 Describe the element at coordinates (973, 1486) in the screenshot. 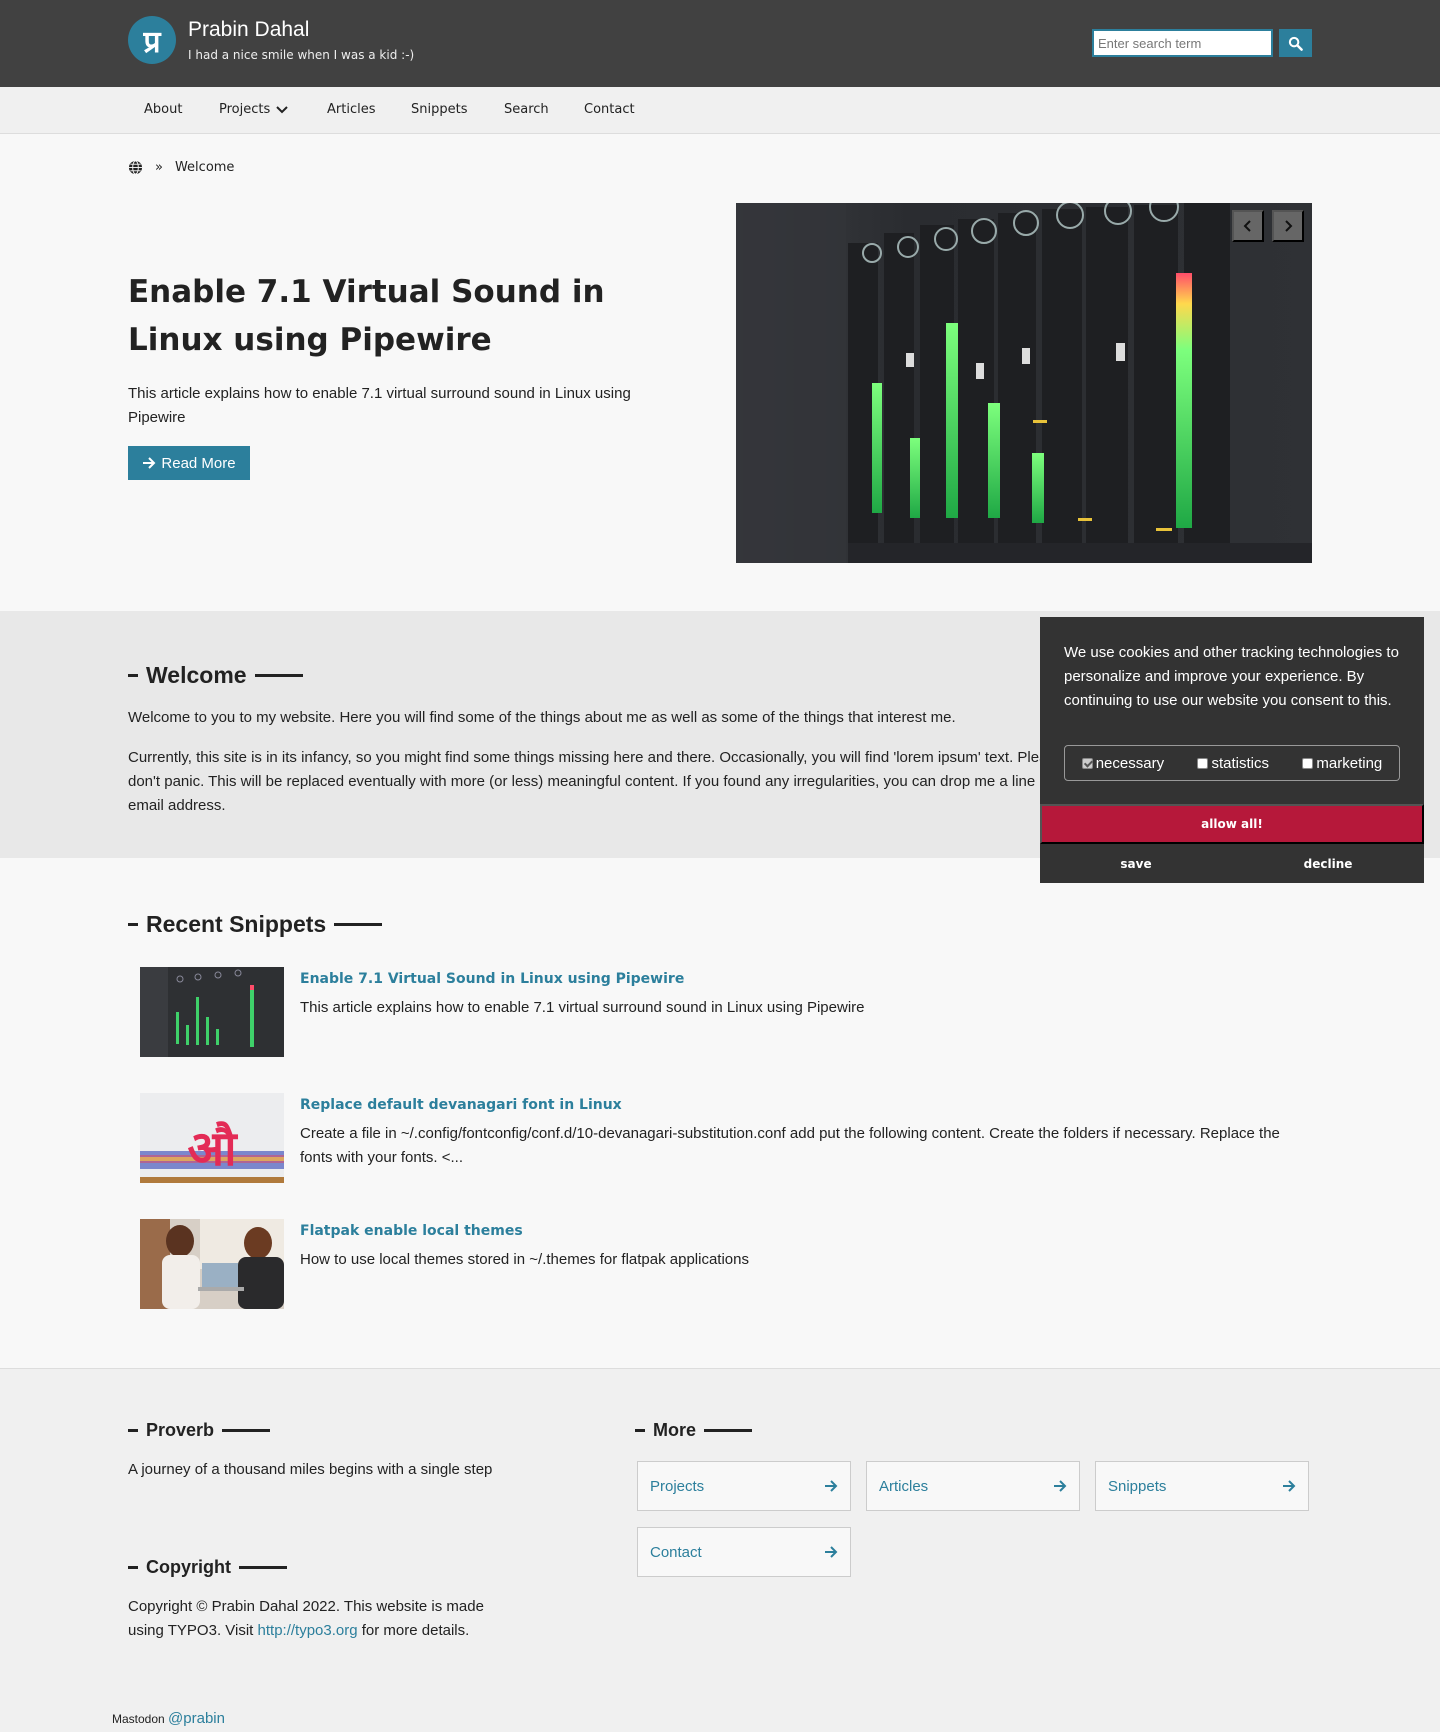

I see `more-link-articles: Articles` at that location.